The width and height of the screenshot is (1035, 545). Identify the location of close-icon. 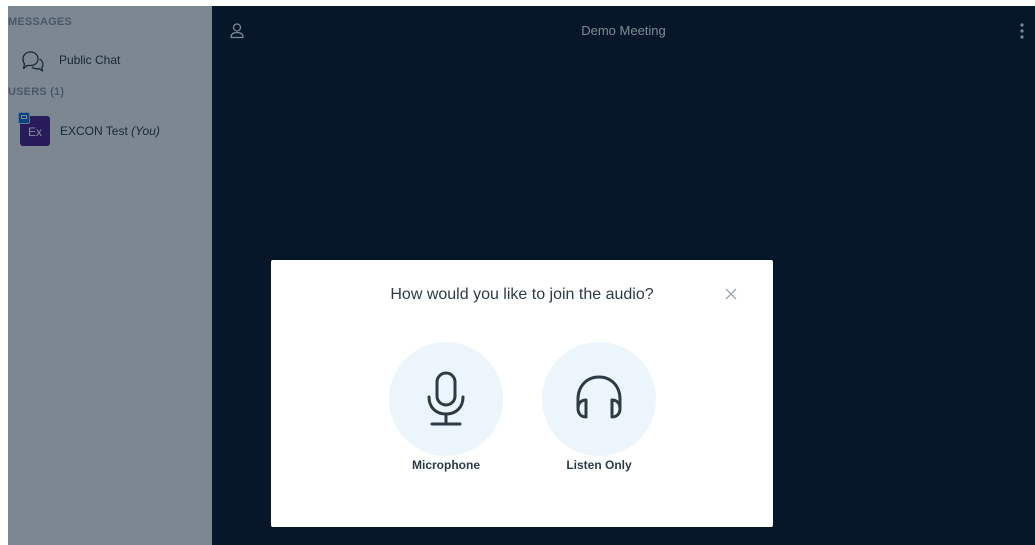
(731, 294).